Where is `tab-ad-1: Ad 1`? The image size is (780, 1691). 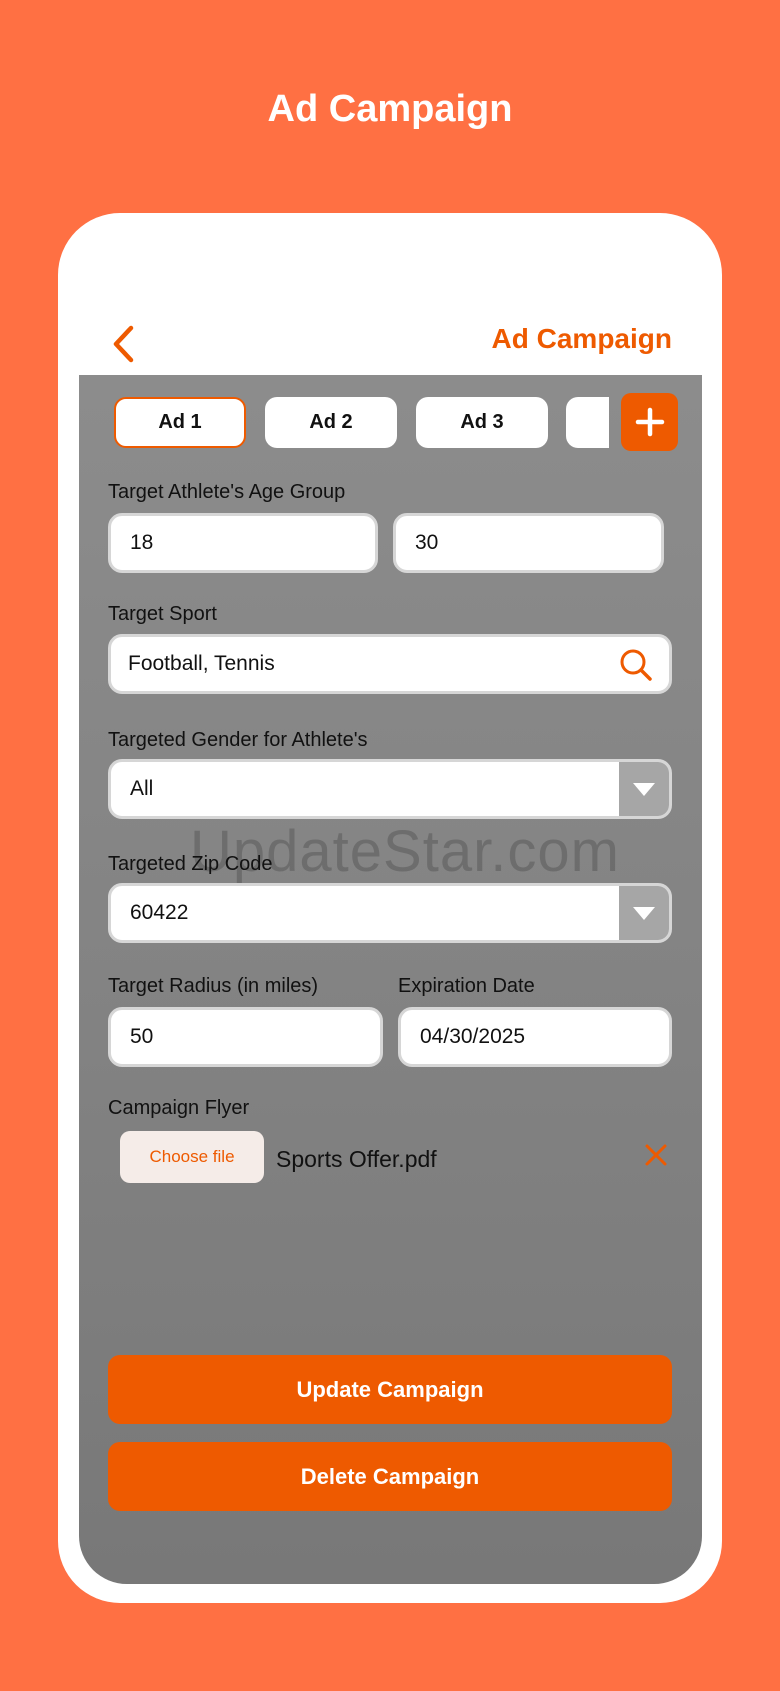 tab-ad-1: Ad 1 is located at coordinates (180, 422).